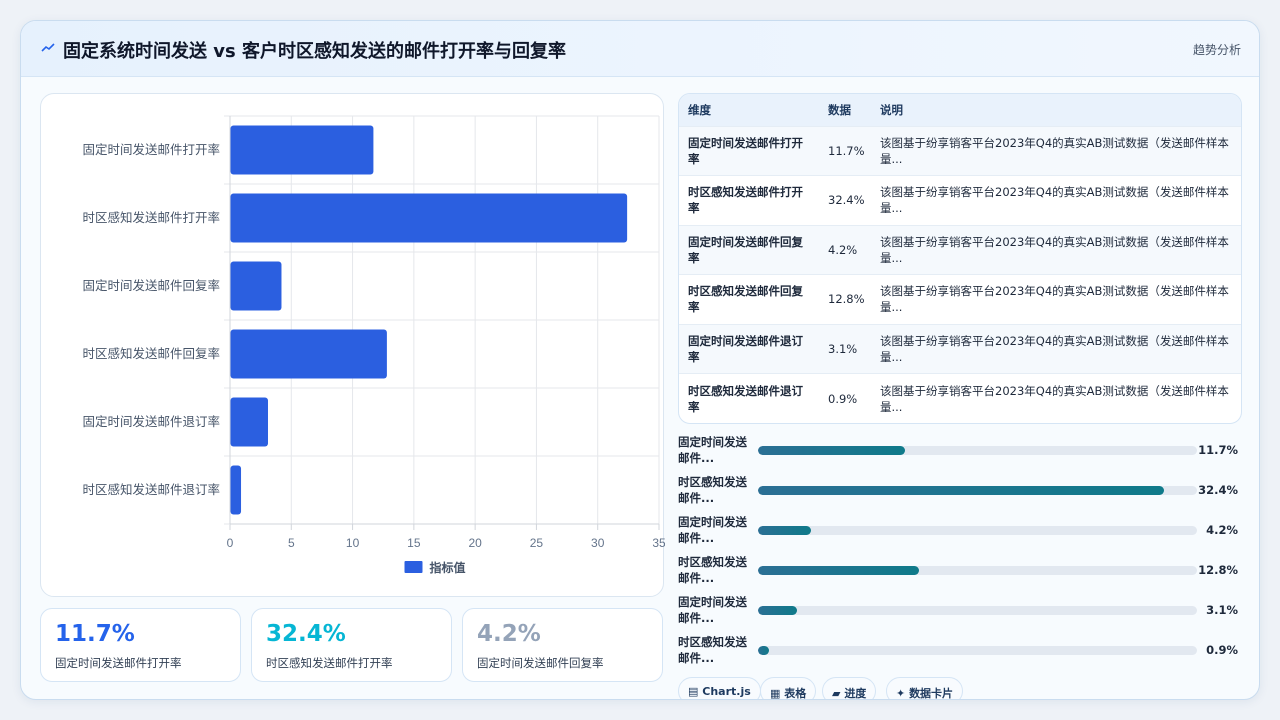 Image resolution: width=1280 pixels, height=720 pixels. I want to click on progress-item: 固定时间发送邮件... 3.1%, so click(960, 611).